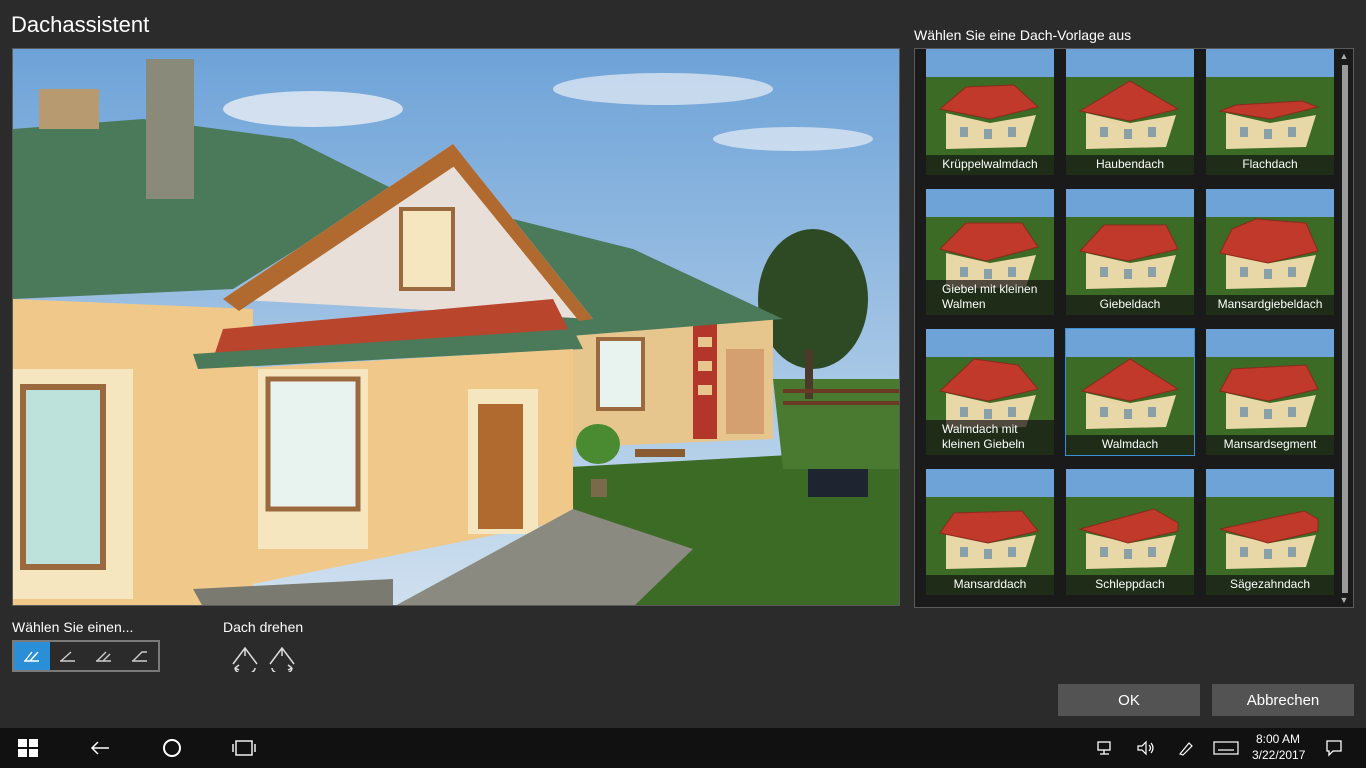 This screenshot has height=768, width=1366. Describe the element at coordinates (990, 532) in the screenshot. I see `roof-template-tile: Mansarddach` at that location.